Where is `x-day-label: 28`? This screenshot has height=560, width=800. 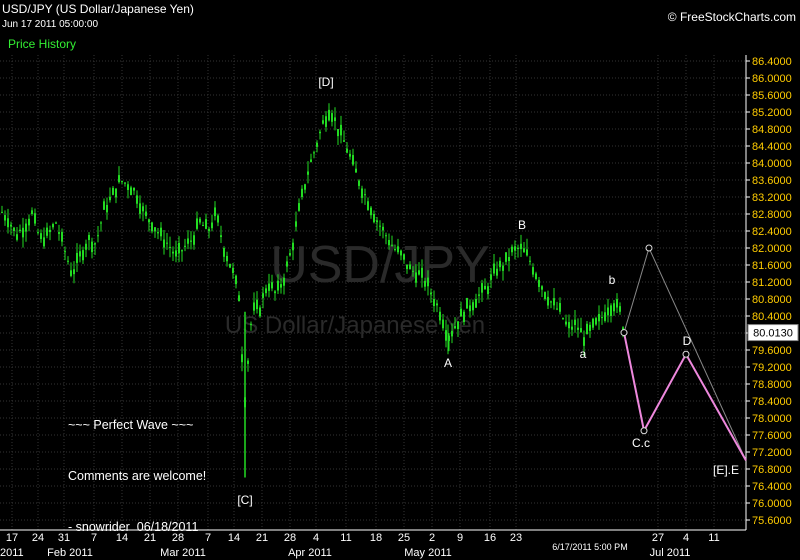
x-day-label: 28 is located at coordinates (290, 538).